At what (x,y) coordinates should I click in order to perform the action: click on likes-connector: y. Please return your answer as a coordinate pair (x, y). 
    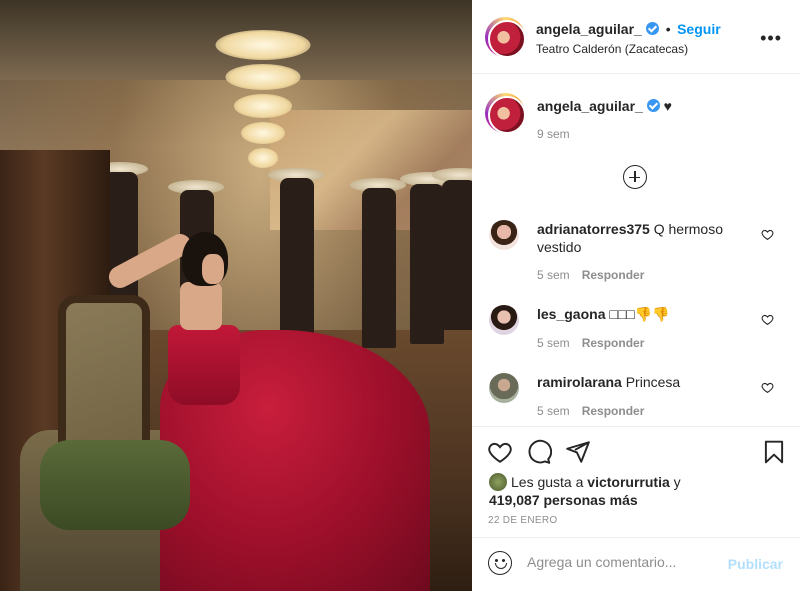
    Looking at the image, I should click on (677, 482).